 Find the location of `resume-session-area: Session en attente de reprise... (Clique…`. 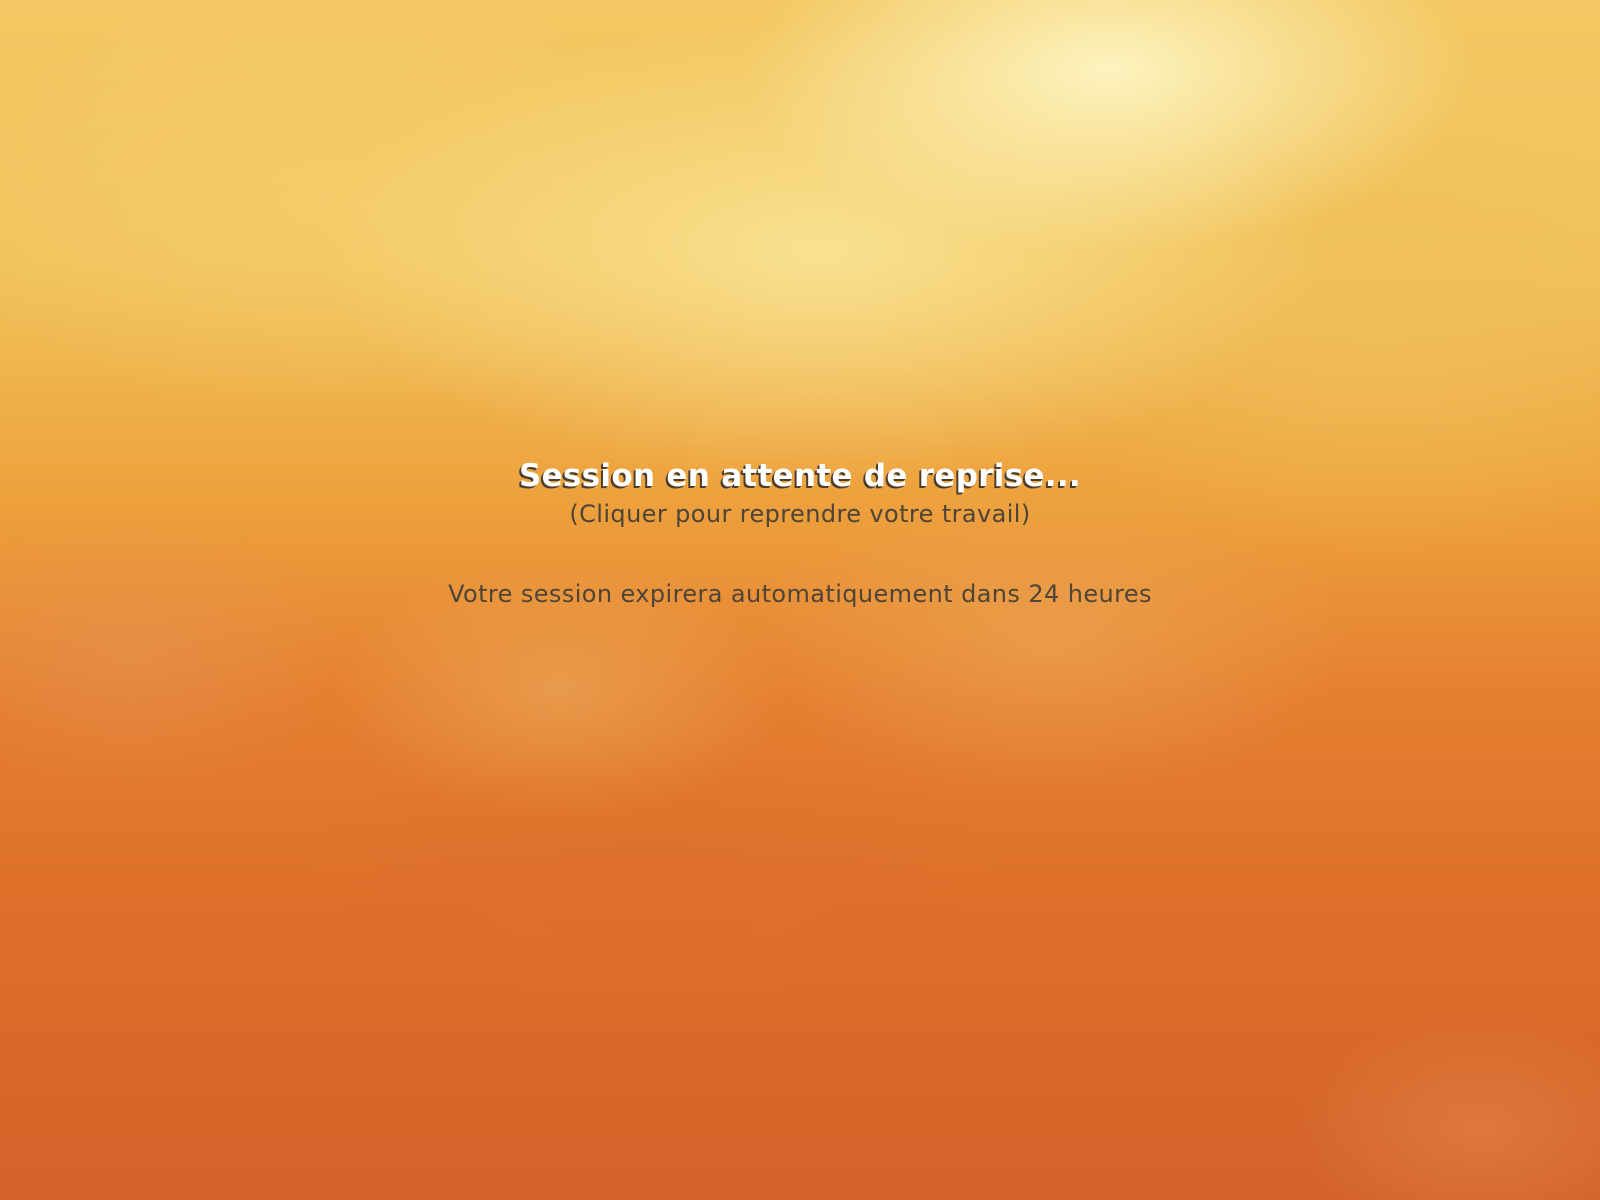

resume-session-area: Session en attente de reprise... (Clique… is located at coordinates (800, 494).